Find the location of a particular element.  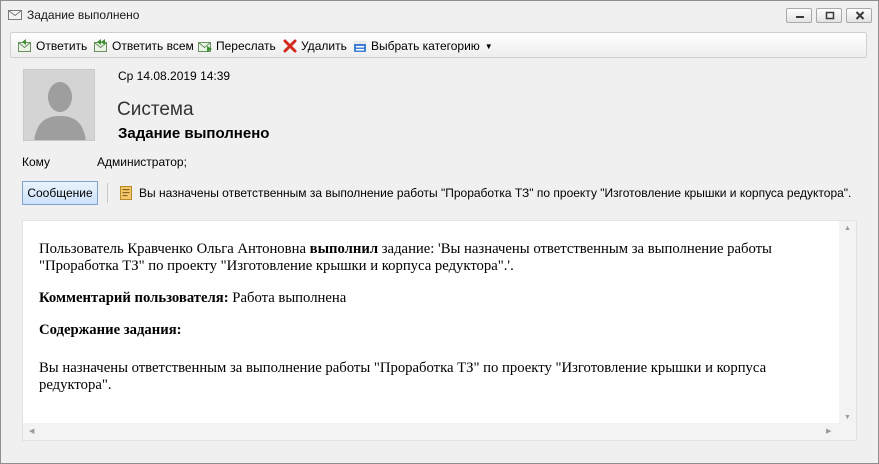

reply-all-button: Ответить всем is located at coordinates (143, 46).